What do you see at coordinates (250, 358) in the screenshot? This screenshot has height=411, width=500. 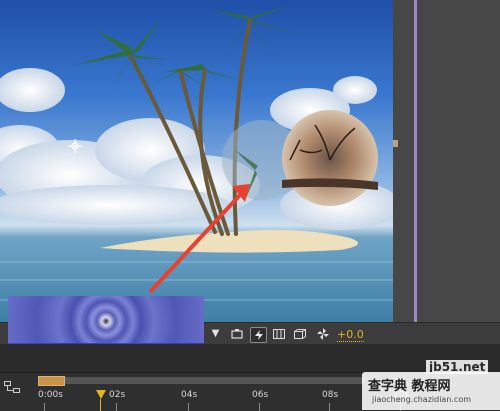 I see `timeline-header` at bounding box center [250, 358].